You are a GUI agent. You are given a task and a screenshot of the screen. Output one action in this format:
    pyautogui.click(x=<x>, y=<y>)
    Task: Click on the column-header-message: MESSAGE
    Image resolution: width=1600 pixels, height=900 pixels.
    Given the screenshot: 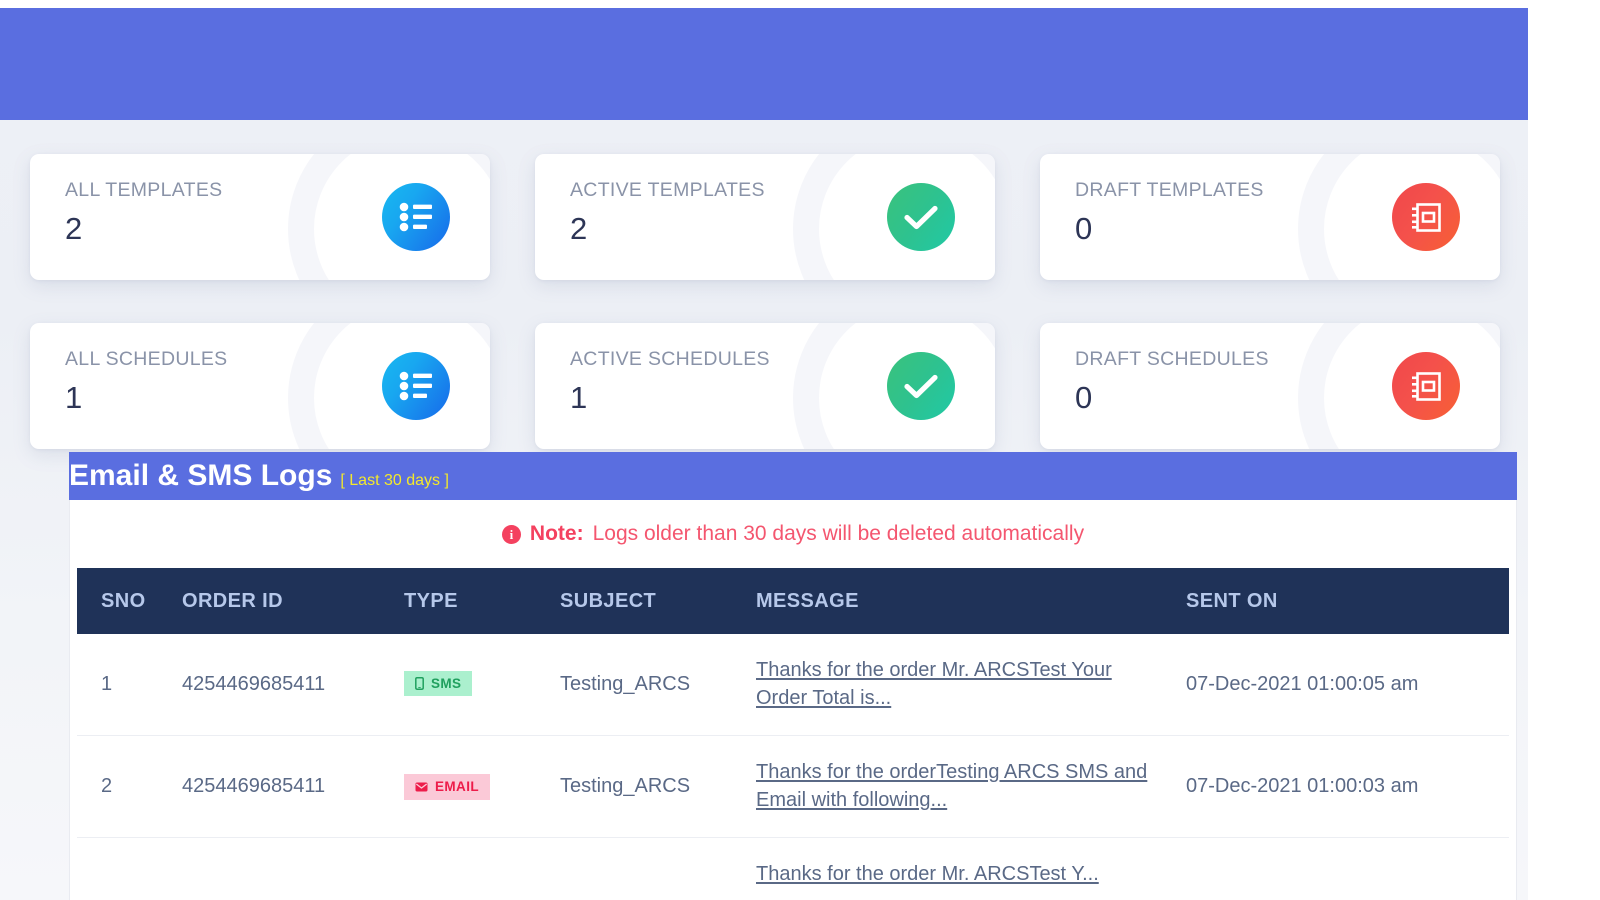 What is the action you would take?
    pyautogui.click(x=971, y=601)
    